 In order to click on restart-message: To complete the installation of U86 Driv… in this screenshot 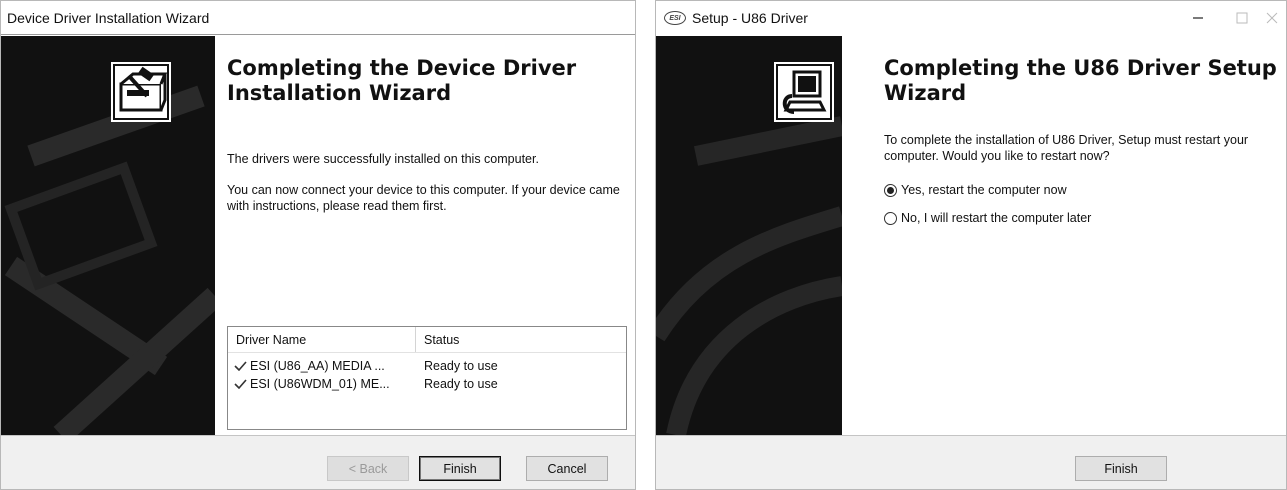, I will do `click(1066, 148)`.